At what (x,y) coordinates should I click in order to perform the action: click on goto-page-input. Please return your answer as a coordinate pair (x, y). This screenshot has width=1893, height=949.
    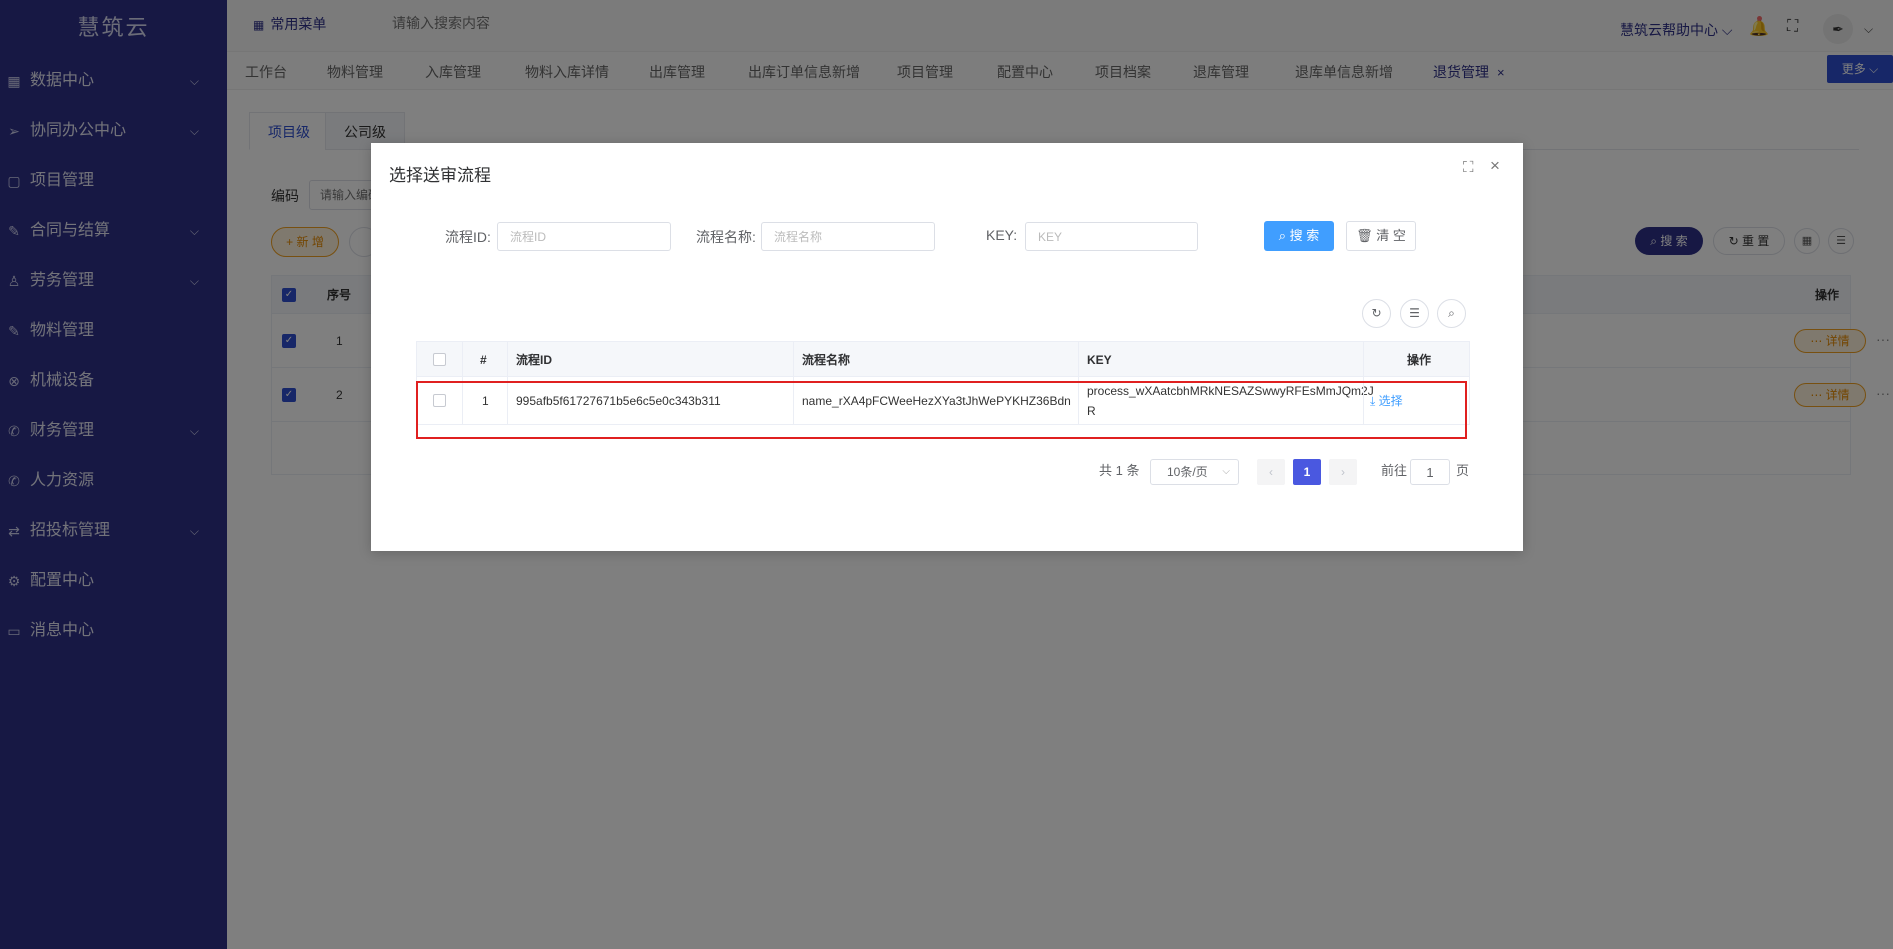
    Looking at the image, I should click on (1430, 472).